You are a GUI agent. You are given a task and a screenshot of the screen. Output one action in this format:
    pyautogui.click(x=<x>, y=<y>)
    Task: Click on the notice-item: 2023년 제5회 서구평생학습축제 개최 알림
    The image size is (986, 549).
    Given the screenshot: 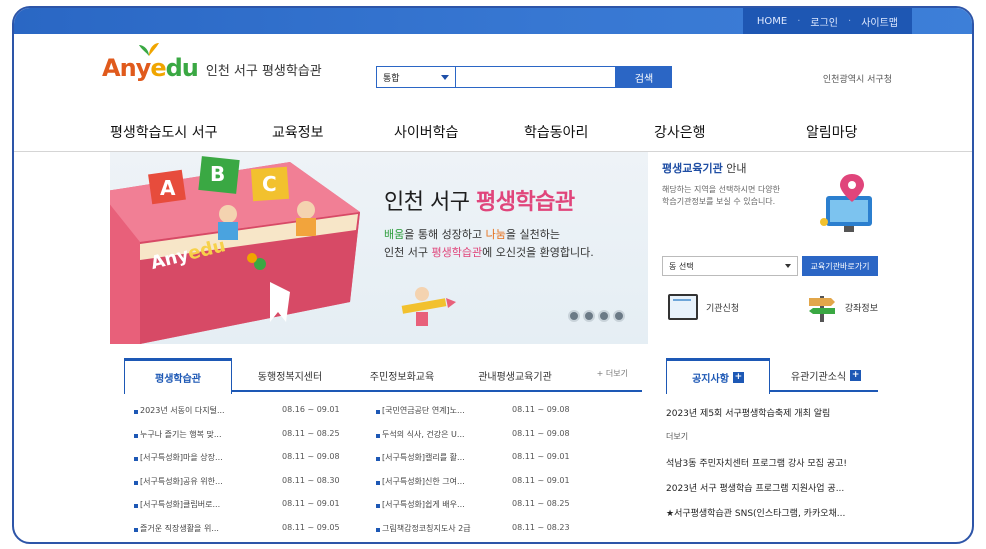 What is the action you would take?
    pyautogui.click(x=776, y=418)
    